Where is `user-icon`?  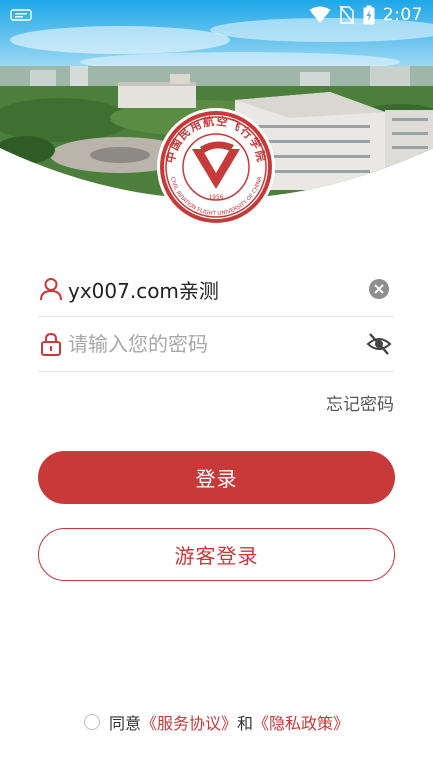
user-icon is located at coordinates (51, 289).